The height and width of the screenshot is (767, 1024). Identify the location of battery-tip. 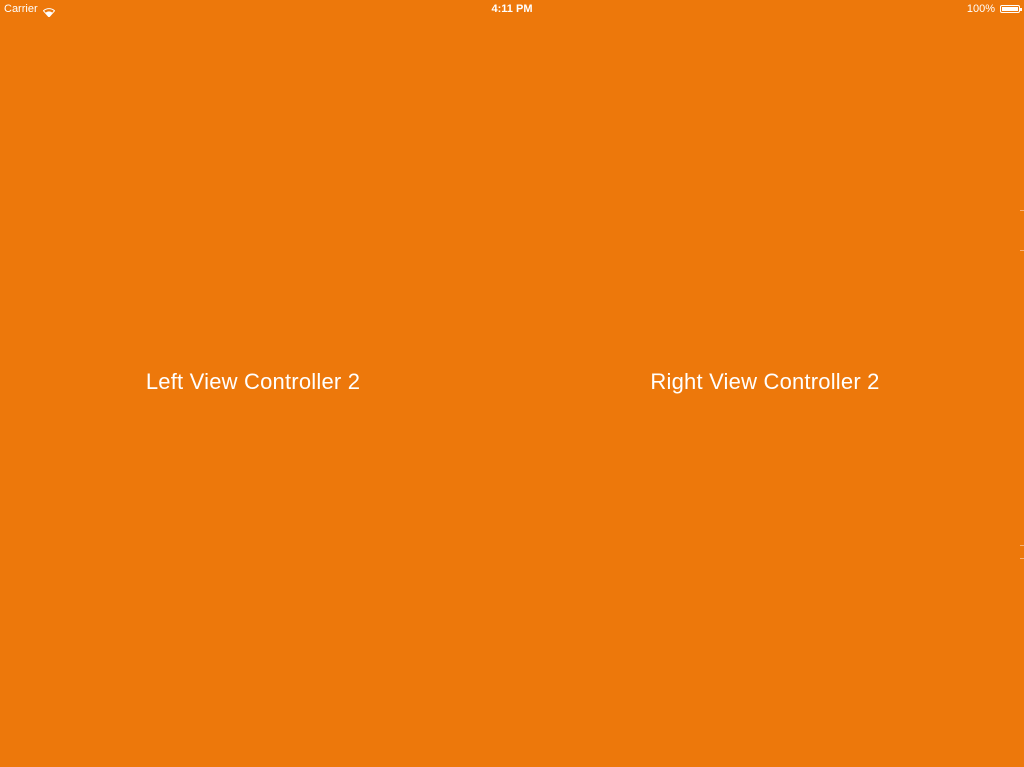
(1021, 9).